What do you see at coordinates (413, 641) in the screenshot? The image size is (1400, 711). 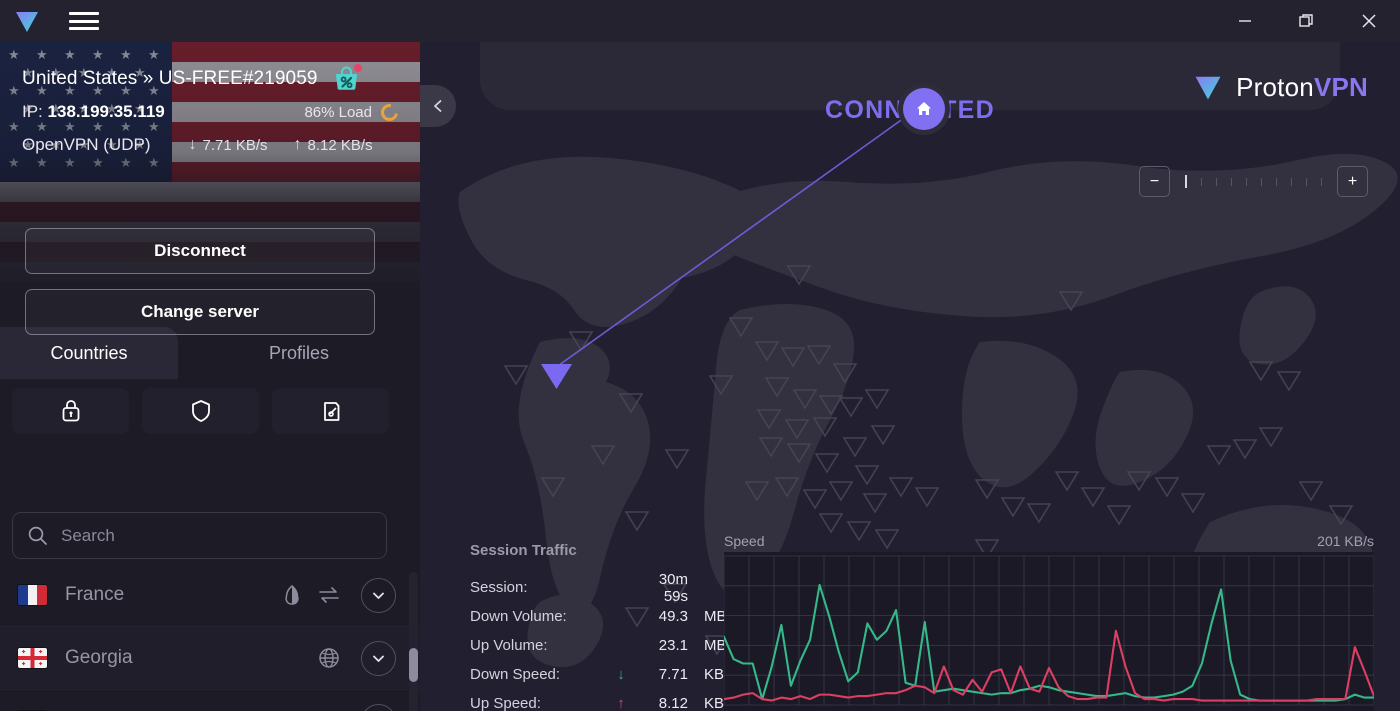 I see `country-list-scrollbar` at bounding box center [413, 641].